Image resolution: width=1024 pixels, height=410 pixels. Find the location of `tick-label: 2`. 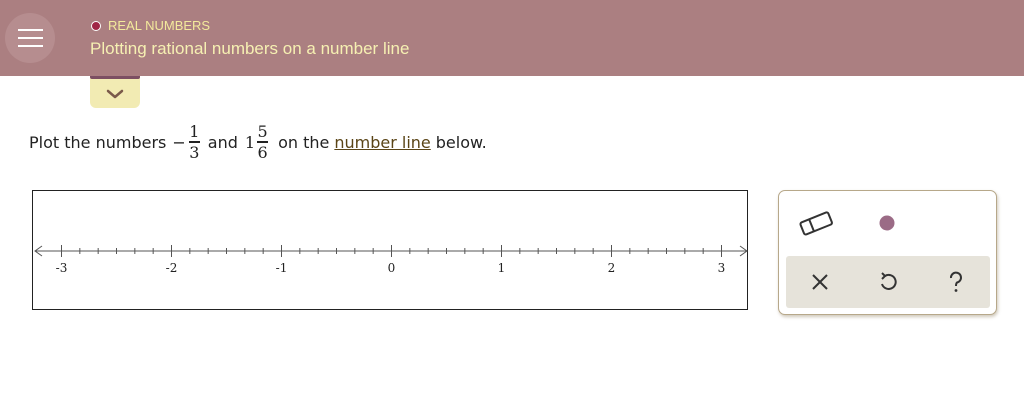

tick-label: 2 is located at coordinates (612, 268).